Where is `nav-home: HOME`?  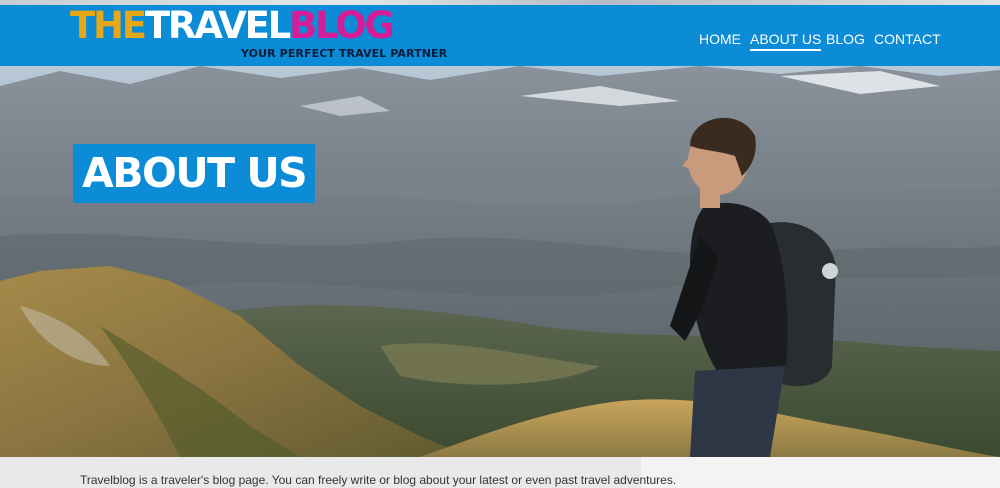
nav-home: HOME is located at coordinates (720, 39).